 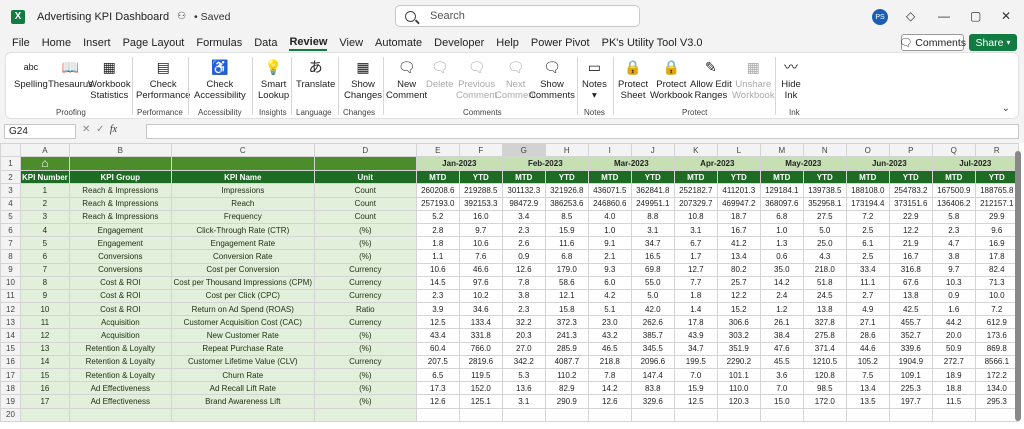 I want to click on value-cell: 13.5, so click(x=867, y=401).